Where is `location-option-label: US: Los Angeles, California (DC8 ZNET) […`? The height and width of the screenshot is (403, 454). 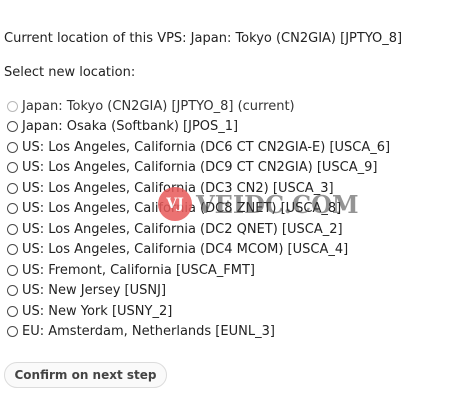
location-option-label: US: Los Angeles, California (DC8 ZNET) [… is located at coordinates (181, 208).